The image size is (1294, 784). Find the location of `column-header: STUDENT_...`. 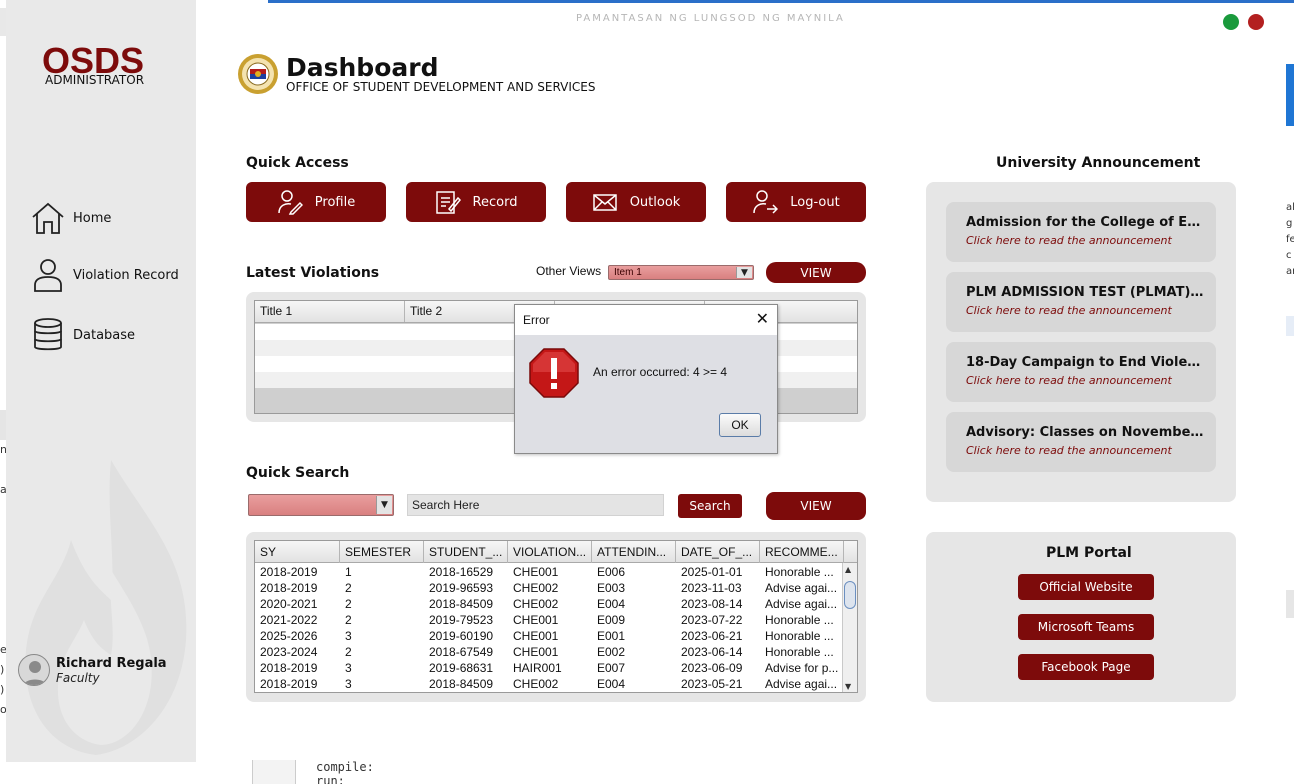

column-header: STUDENT_... is located at coordinates (466, 552).